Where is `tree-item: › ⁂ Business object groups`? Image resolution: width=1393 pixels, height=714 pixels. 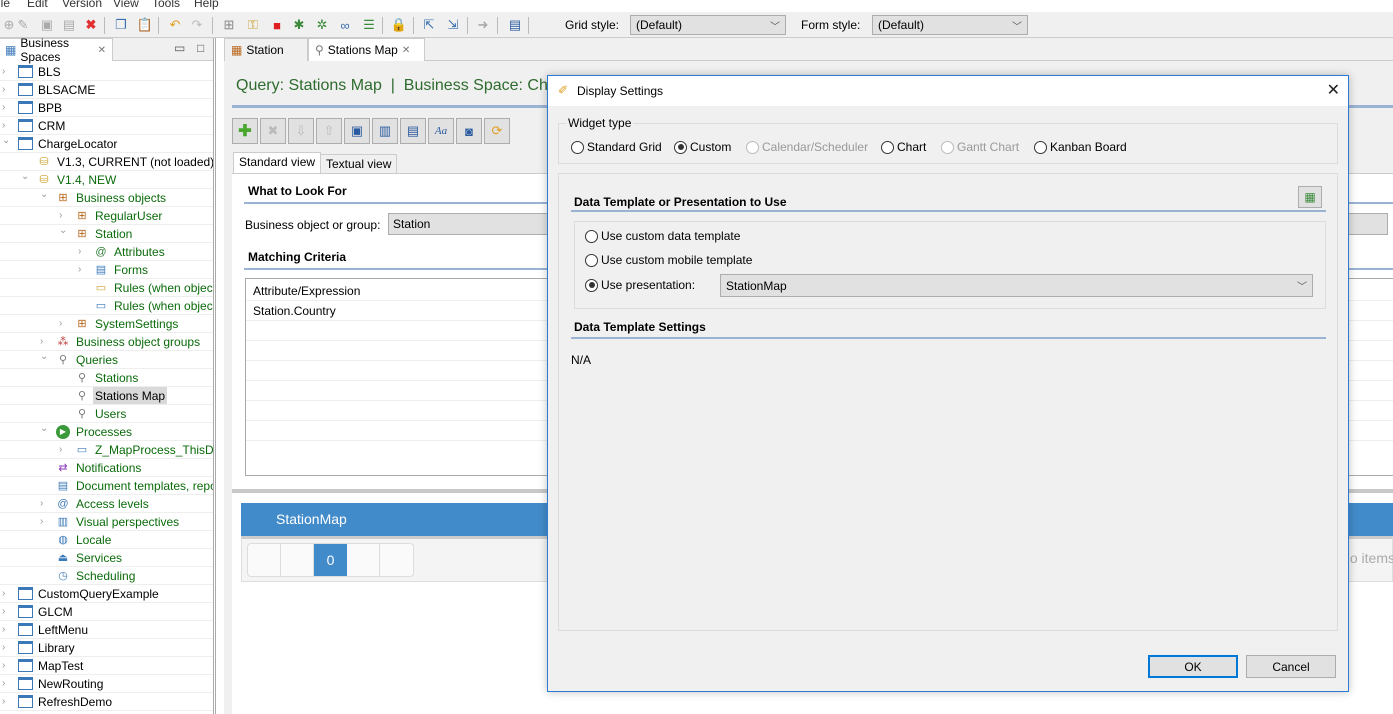
tree-item: › ⁂ Business object groups is located at coordinates (106, 342).